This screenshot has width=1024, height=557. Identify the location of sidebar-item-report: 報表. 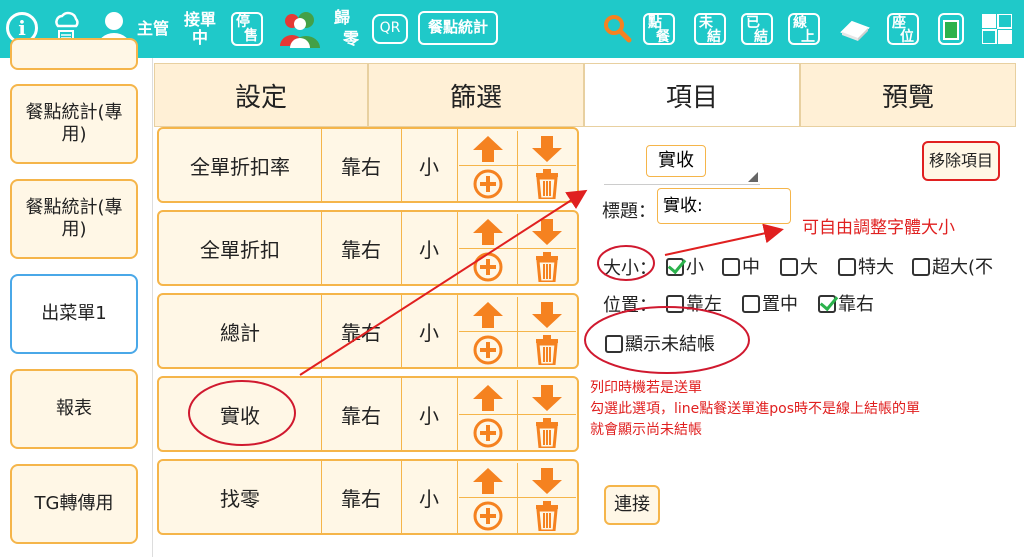
(74, 409).